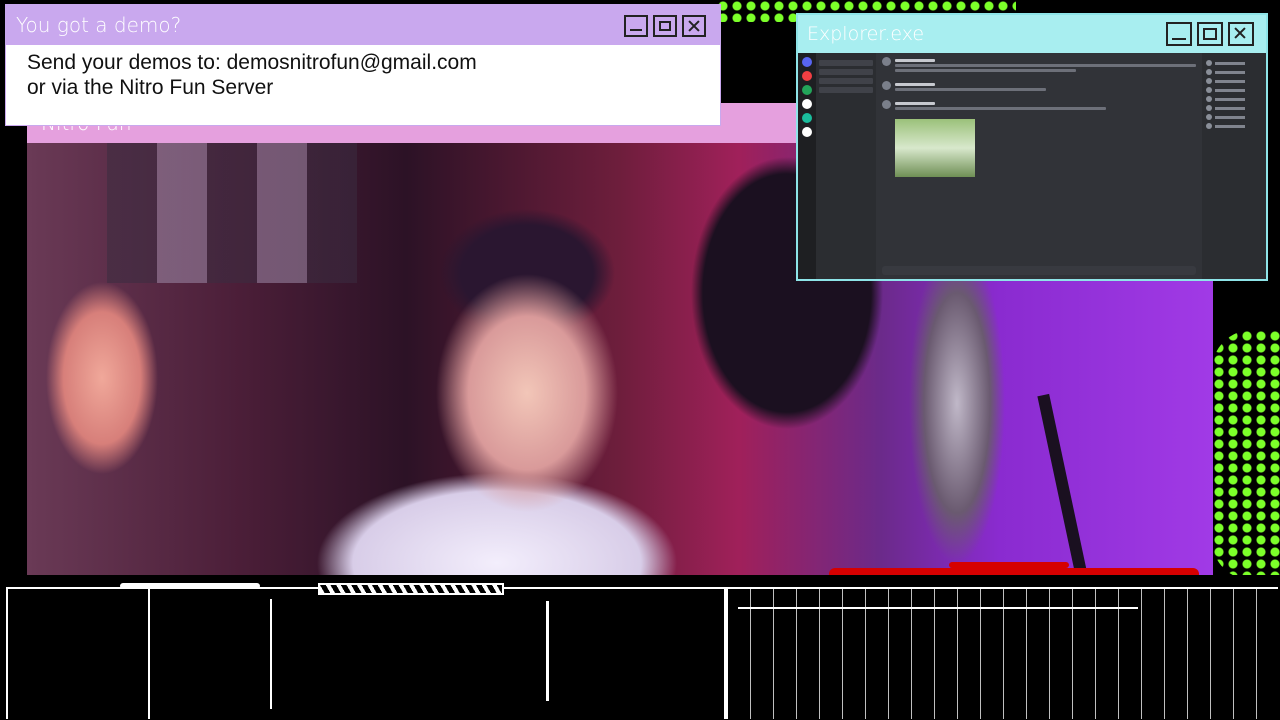 The image size is (1280, 720). What do you see at coordinates (1002, 653) in the screenshot?
I see `overlay-frame-right` at bounding box center [1002, 653].